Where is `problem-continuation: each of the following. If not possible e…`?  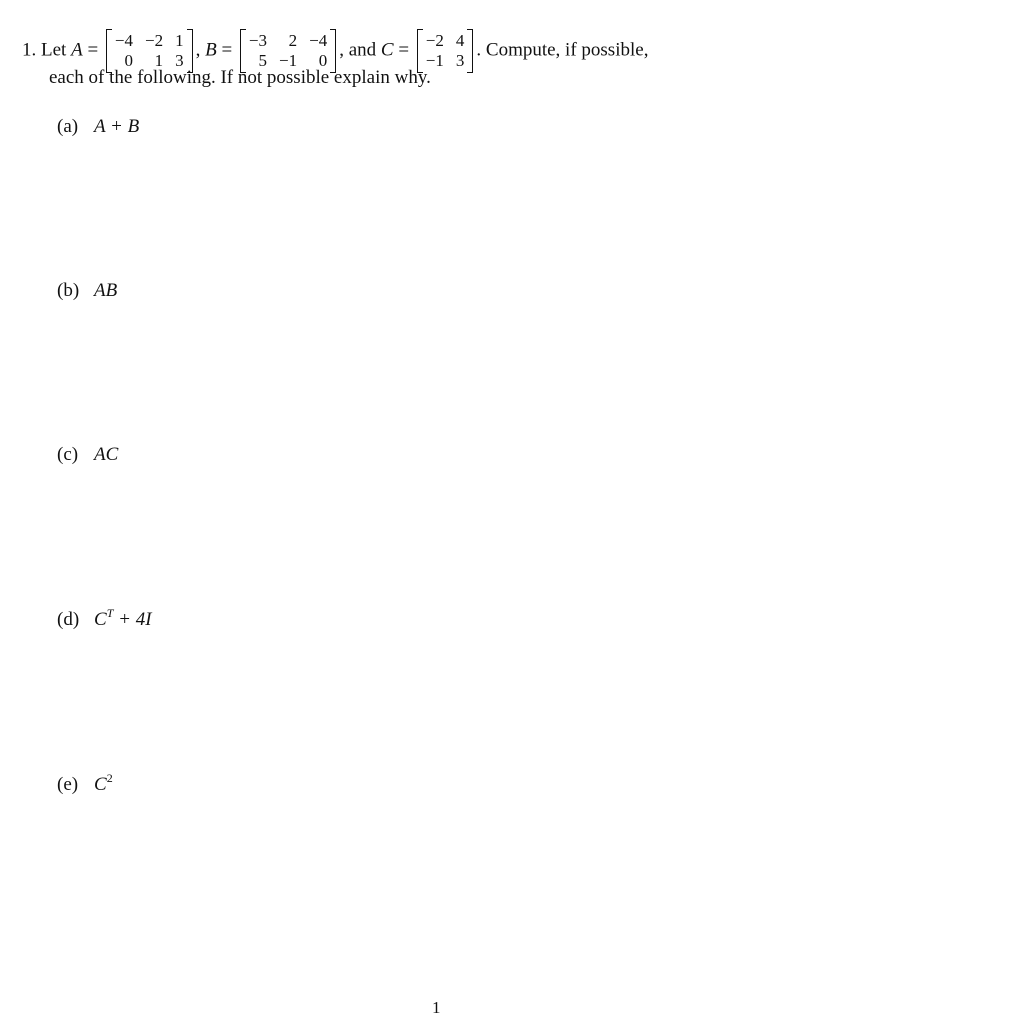
problem-continuation: each of the following. If not possible e… is located at coordinates (240, 77).